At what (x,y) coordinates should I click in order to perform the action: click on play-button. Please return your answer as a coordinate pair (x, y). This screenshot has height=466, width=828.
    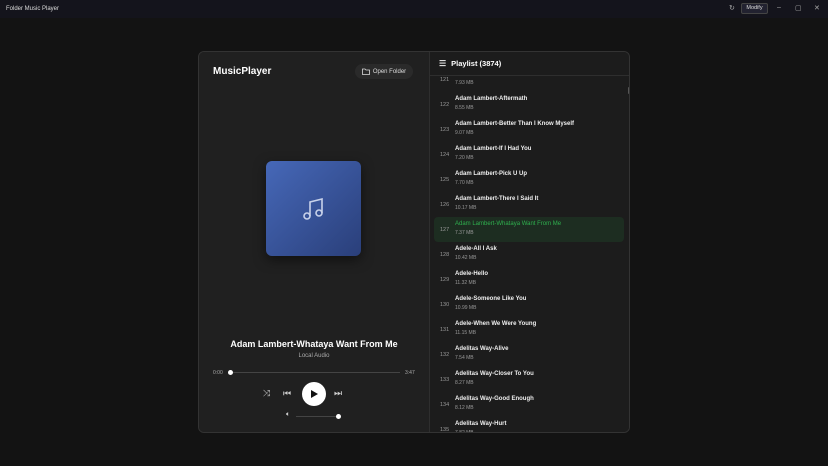
    Looking at the image, I should click on (314, 394).